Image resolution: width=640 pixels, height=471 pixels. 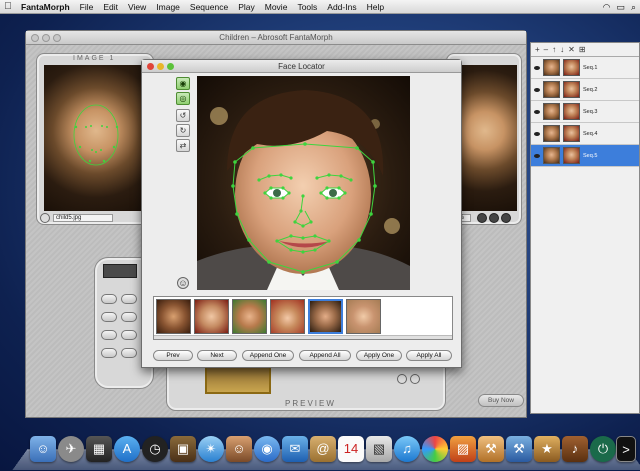 What do you see at coordinates (183, 130) in the screenshot?
I see `rotate-right-icon: ↻` at bounding box center [183, 130].